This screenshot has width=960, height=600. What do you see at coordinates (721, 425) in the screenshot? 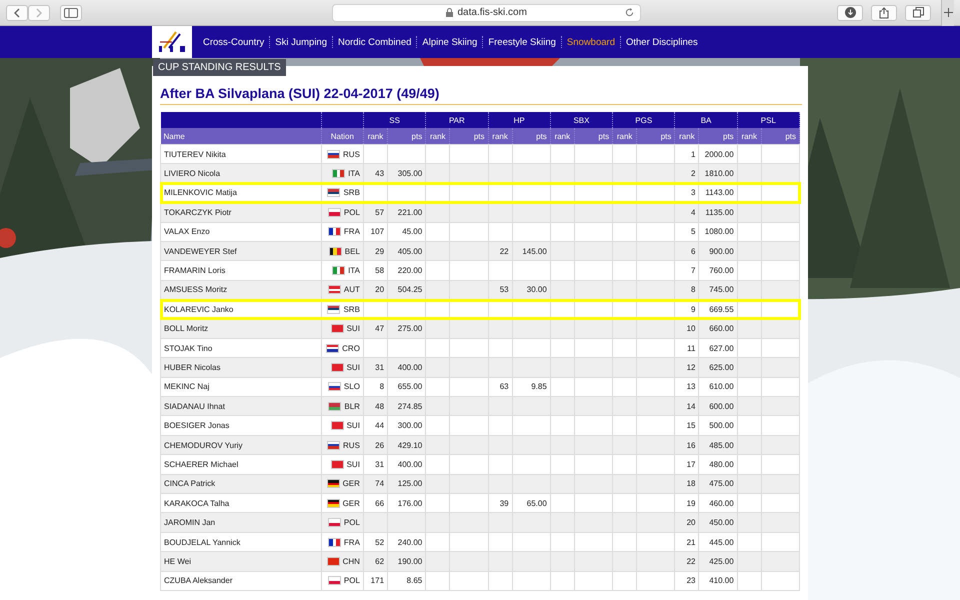
I see `table-cell: 500.00` at bounding box center [721, 425].